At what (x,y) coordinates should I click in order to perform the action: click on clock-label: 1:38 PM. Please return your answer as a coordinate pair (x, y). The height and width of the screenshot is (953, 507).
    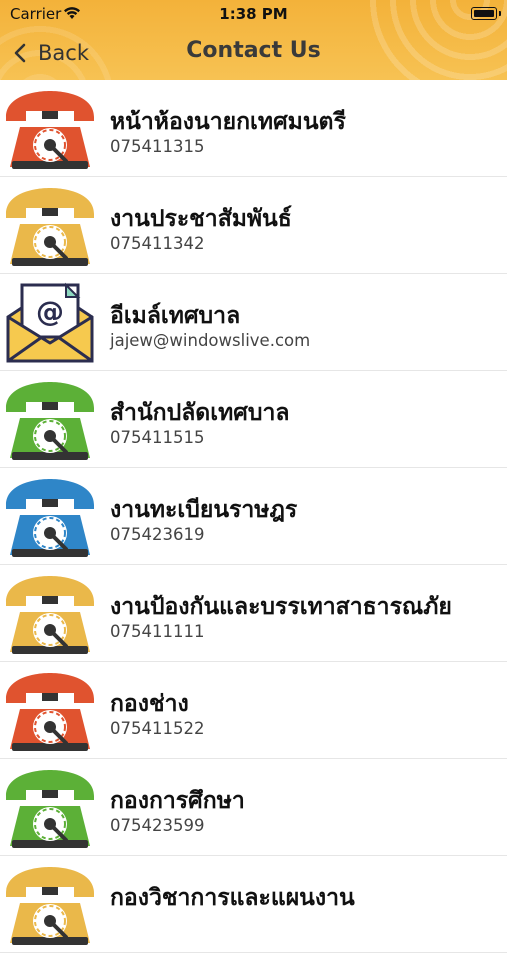
    Looking at the image, I should click on (253, 14).